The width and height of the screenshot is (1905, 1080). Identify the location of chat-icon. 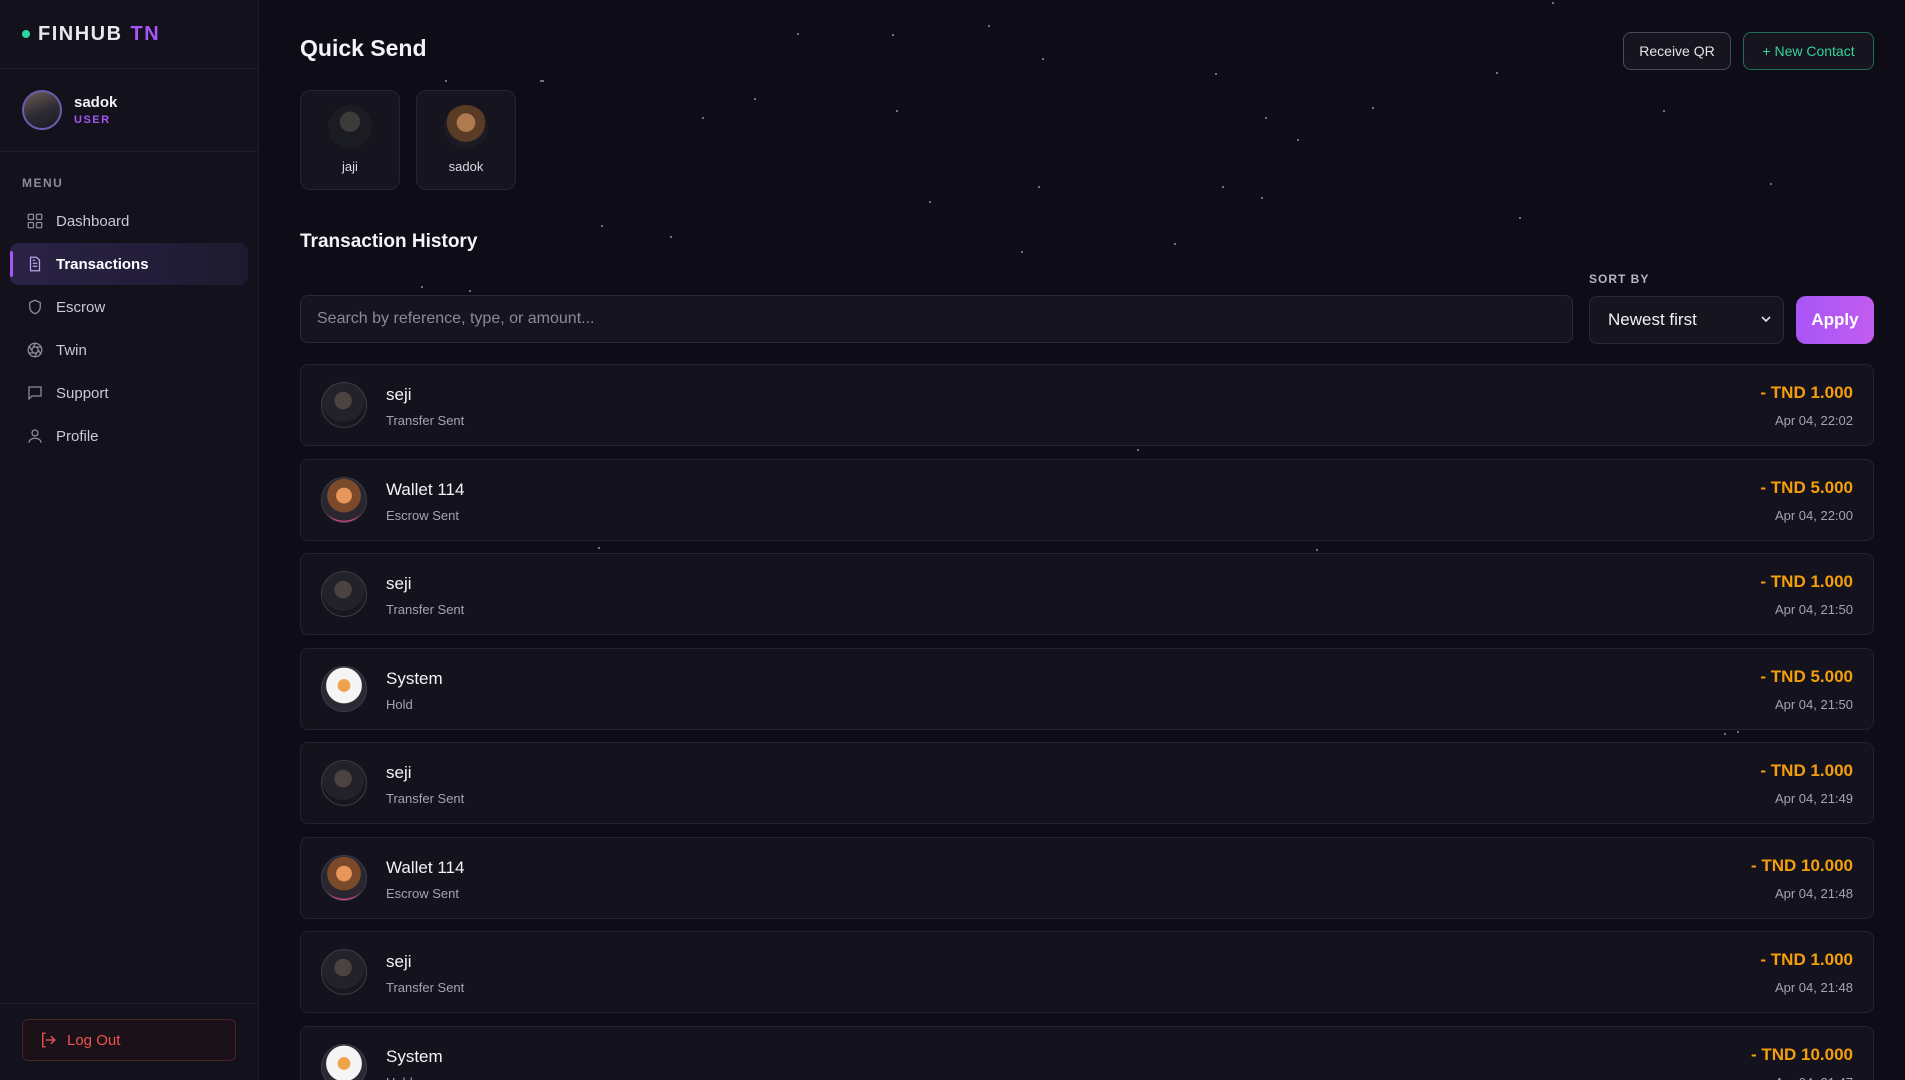
(35, 393).